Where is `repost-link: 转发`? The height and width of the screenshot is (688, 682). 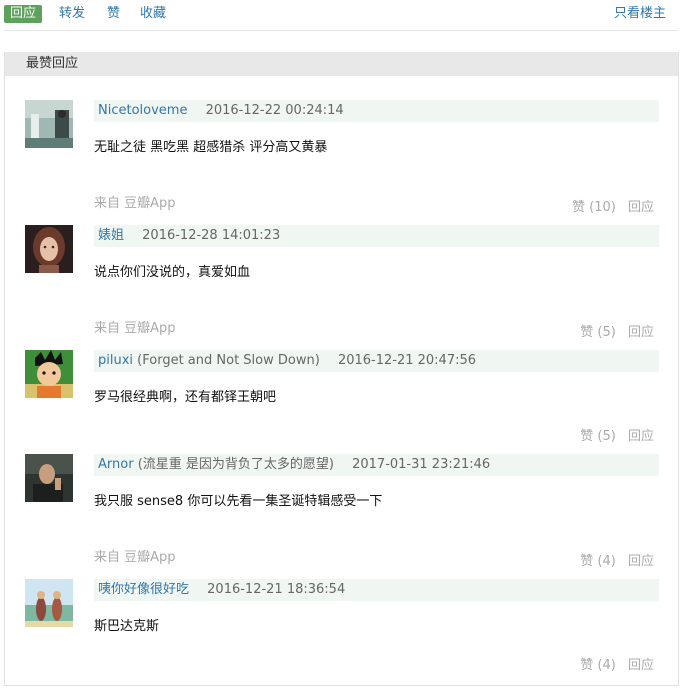
repost-link: 转发 is located at coordinates (72, 14).